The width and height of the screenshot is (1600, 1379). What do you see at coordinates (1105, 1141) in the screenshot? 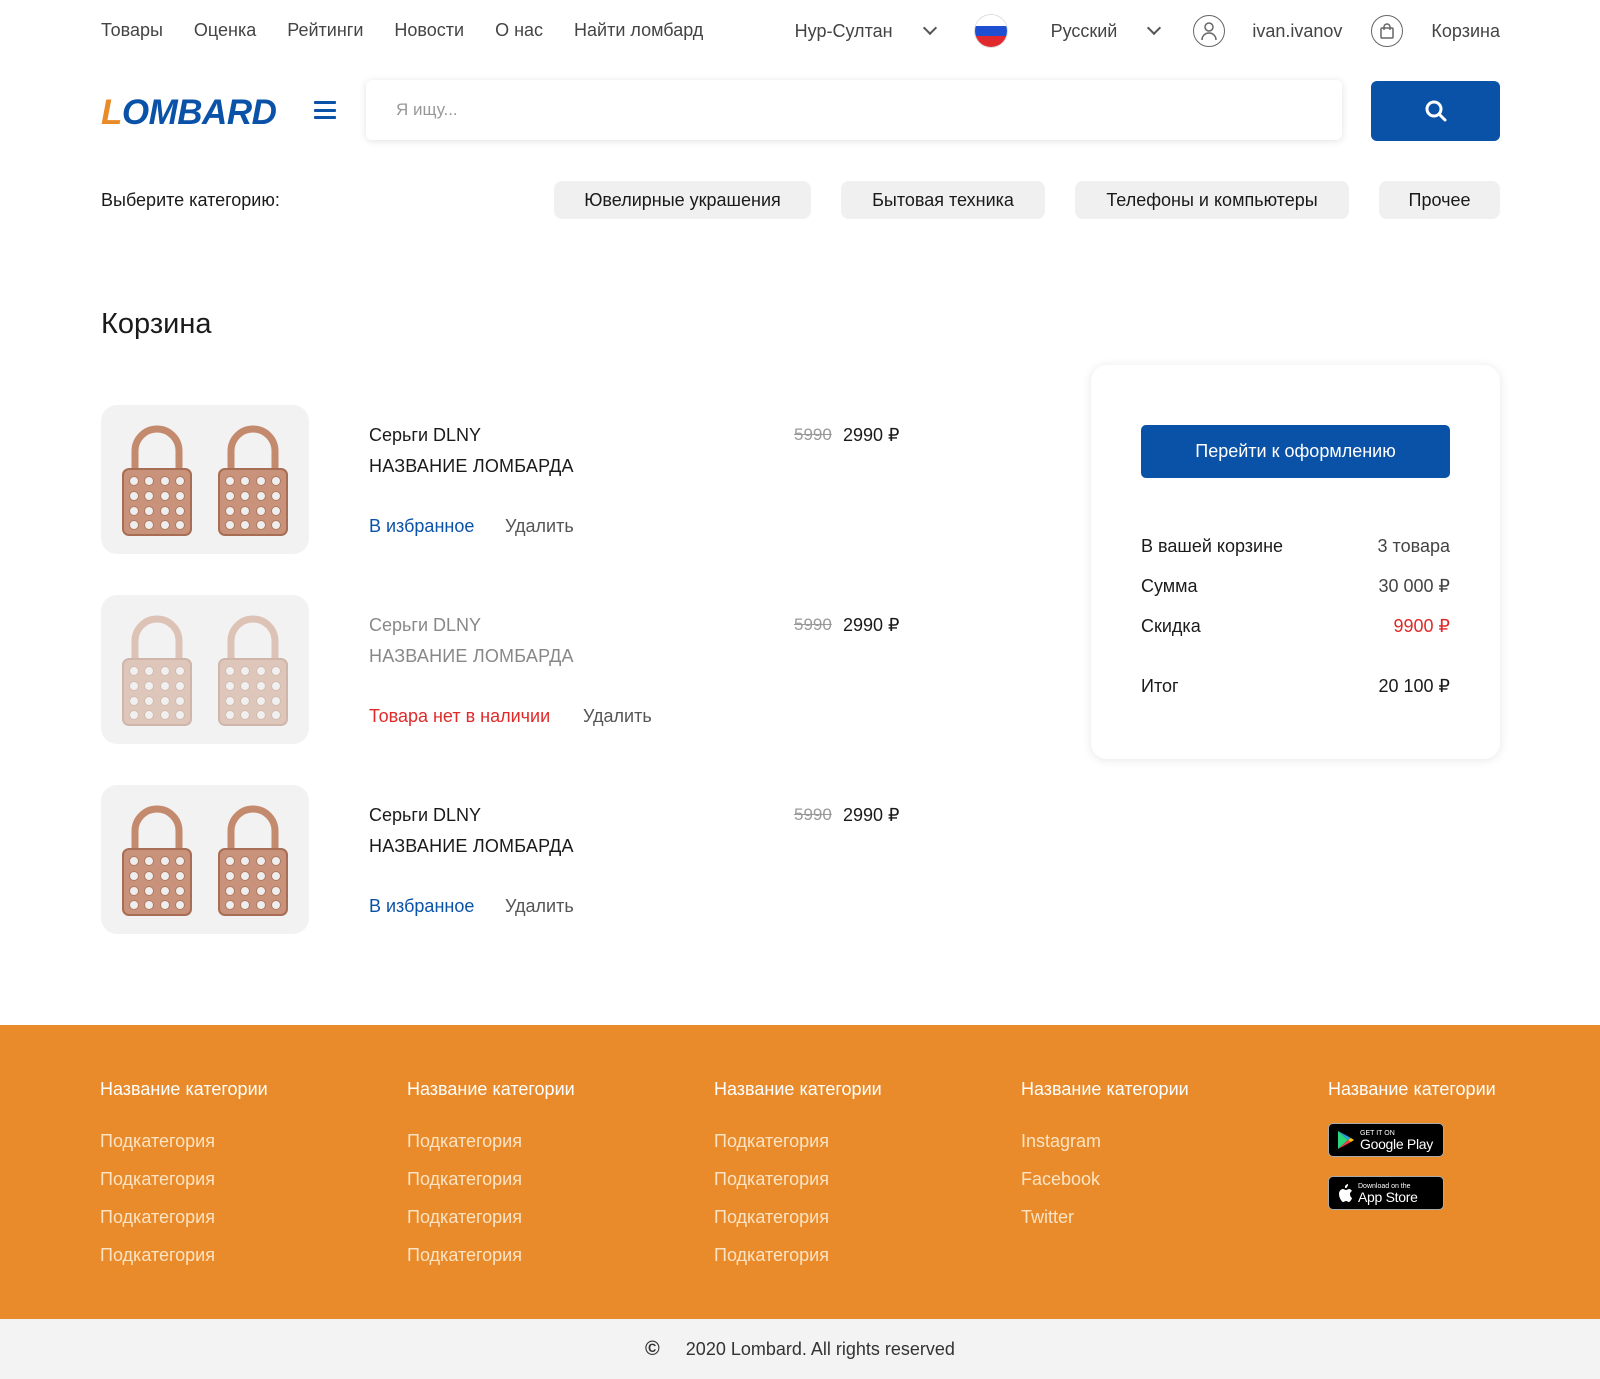
I see `instagram-link: Instagram` at bounding box center [1105, 1141].